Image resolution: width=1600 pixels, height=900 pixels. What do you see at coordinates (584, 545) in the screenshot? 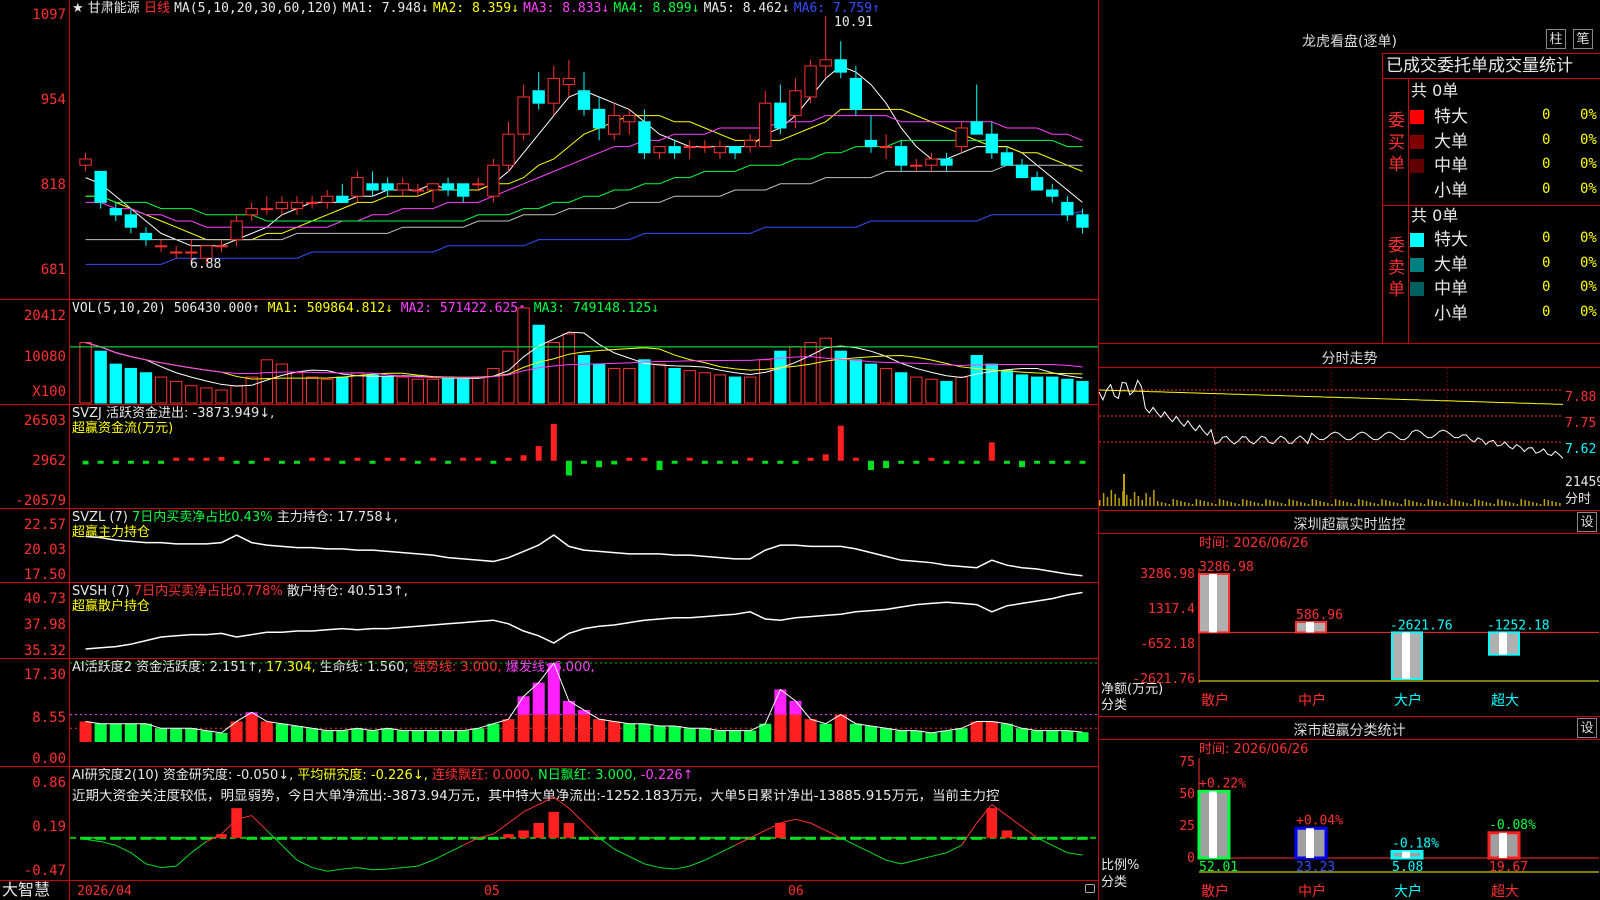
I see `svzl-chart` at bounding box center [584, 545].